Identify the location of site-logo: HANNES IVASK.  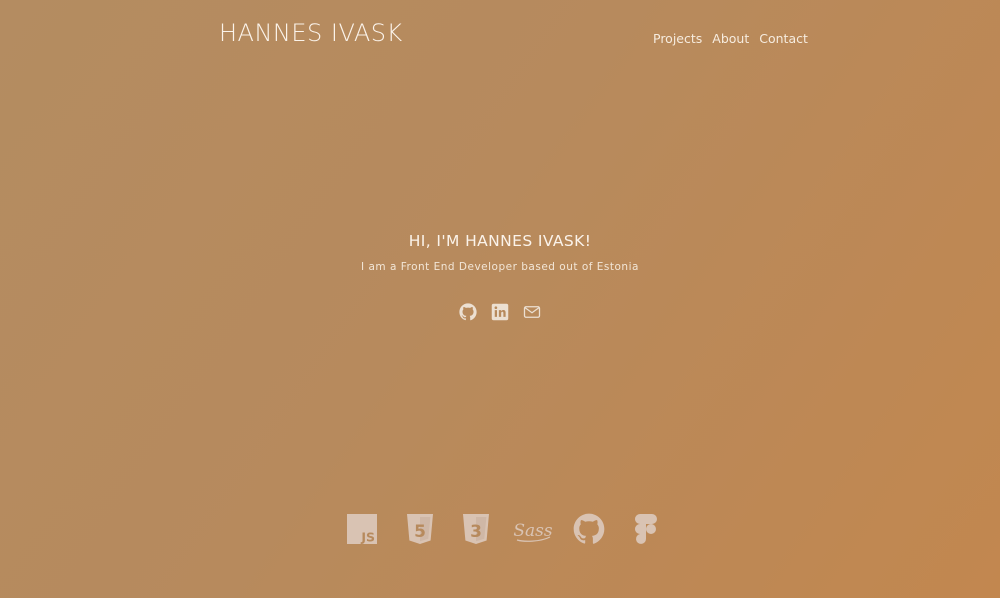
(311, 33).